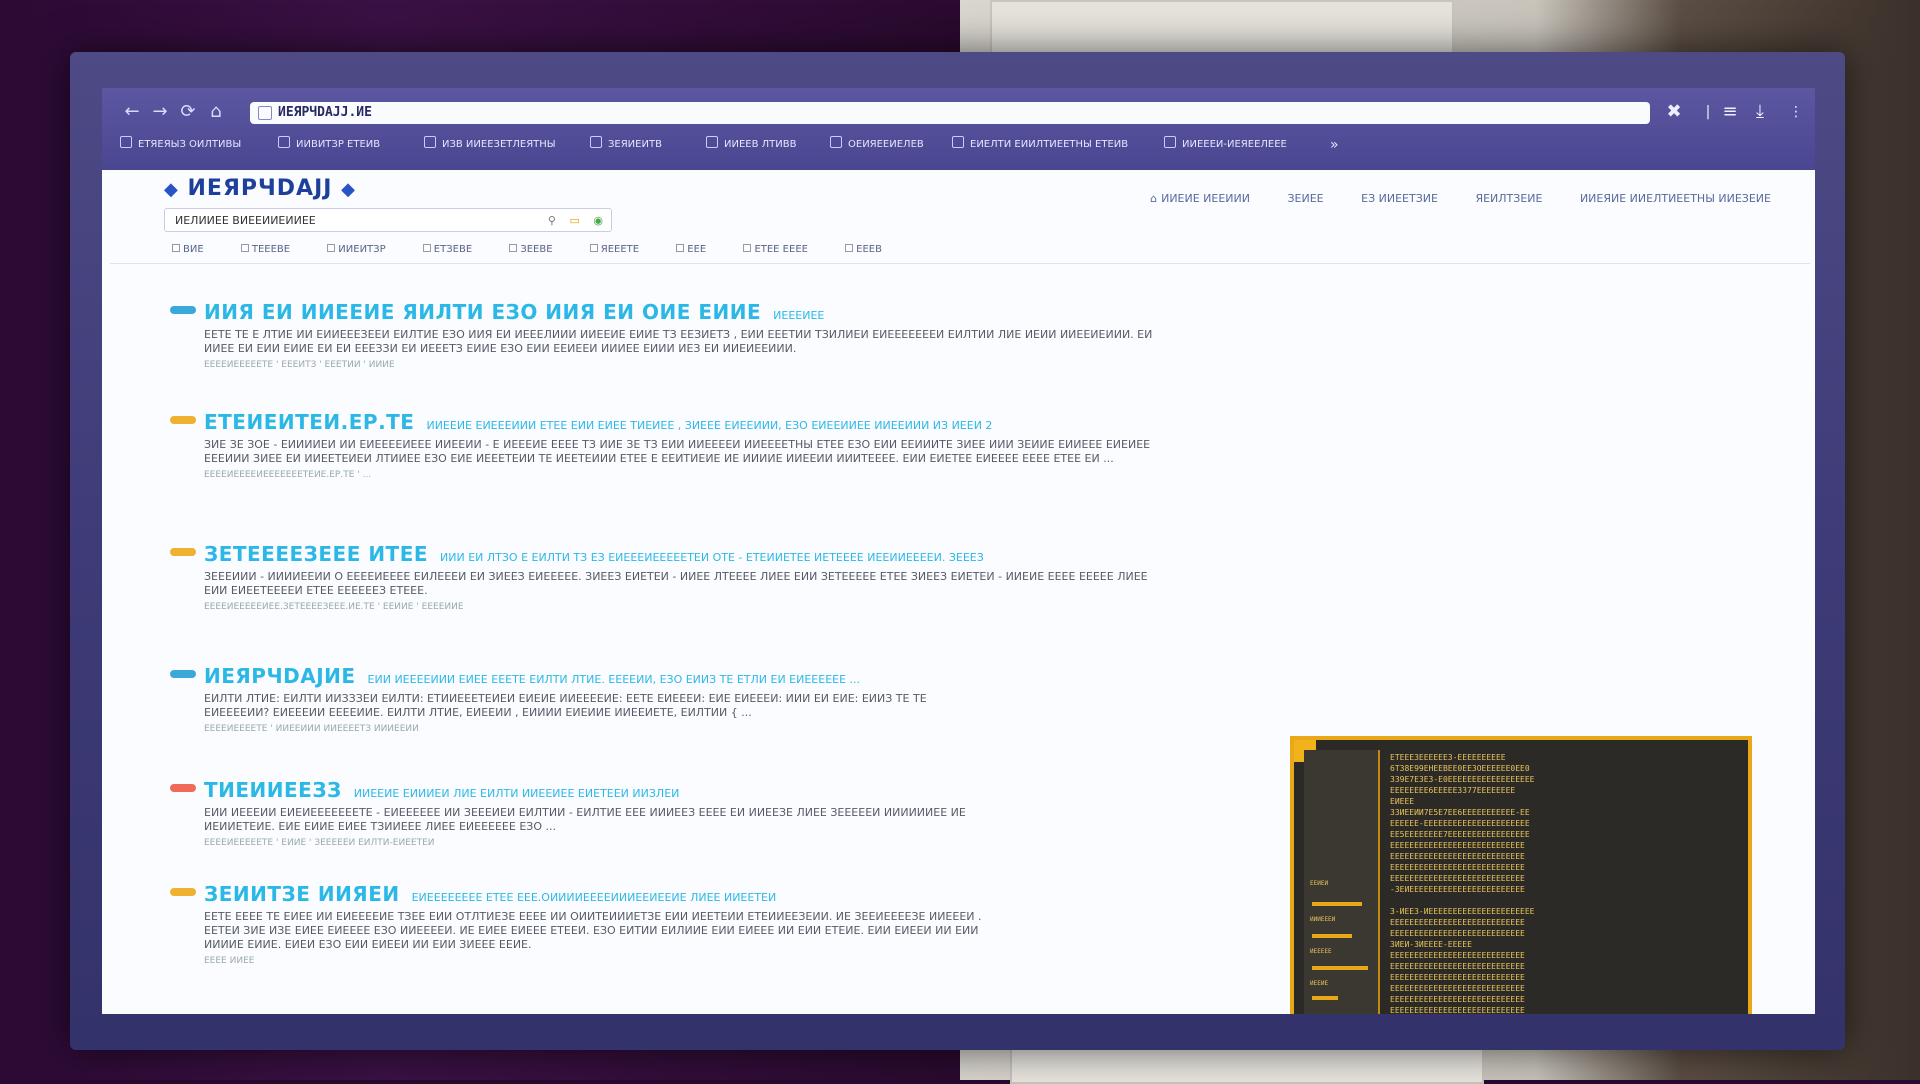 Image resolution: width=1920 pixels, height=1084 pixels. Describe the element at coordinates (552, 220) in the screenshot. I see `mic-icon: ⚲` at that location.